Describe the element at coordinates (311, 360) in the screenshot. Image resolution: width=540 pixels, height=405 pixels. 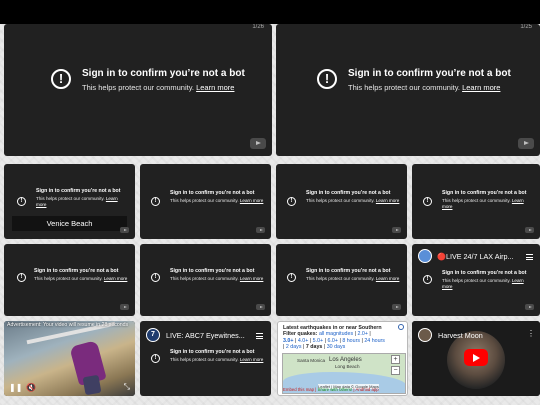
I see `city-label: Santa Monica` at that location.